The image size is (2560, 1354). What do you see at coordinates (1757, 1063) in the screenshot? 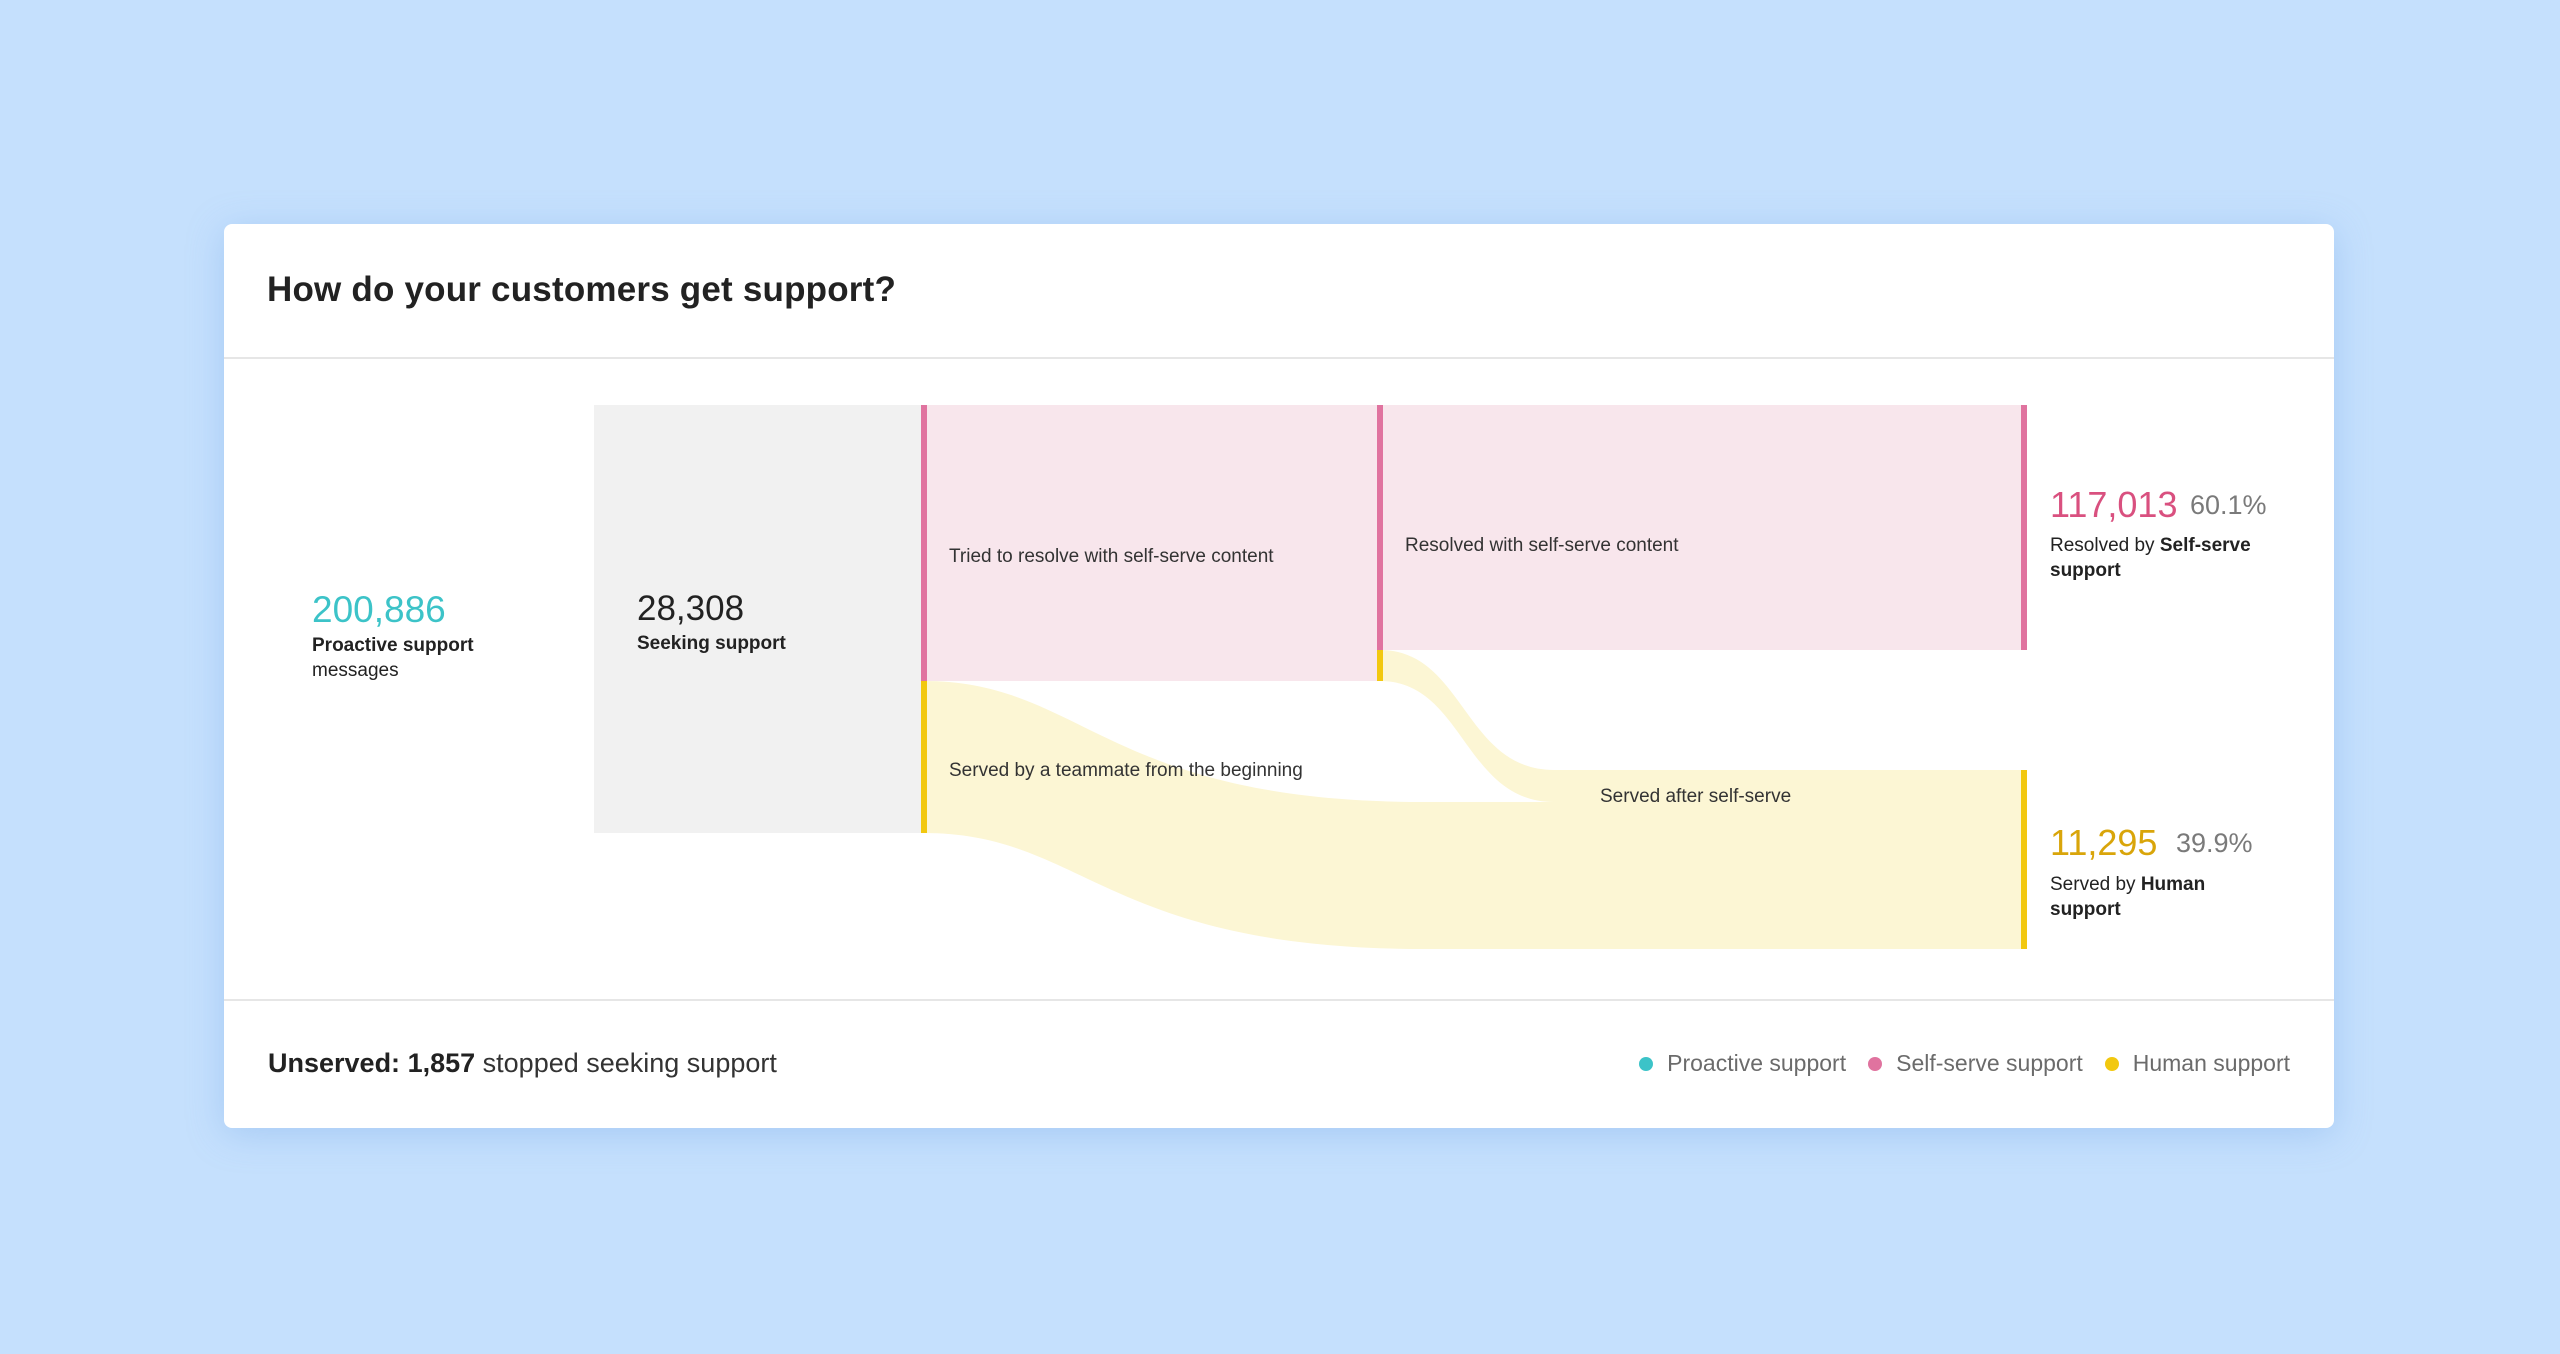
I see `legend-label-proactive: Proactive support` at bounding box center [1757, 1063].